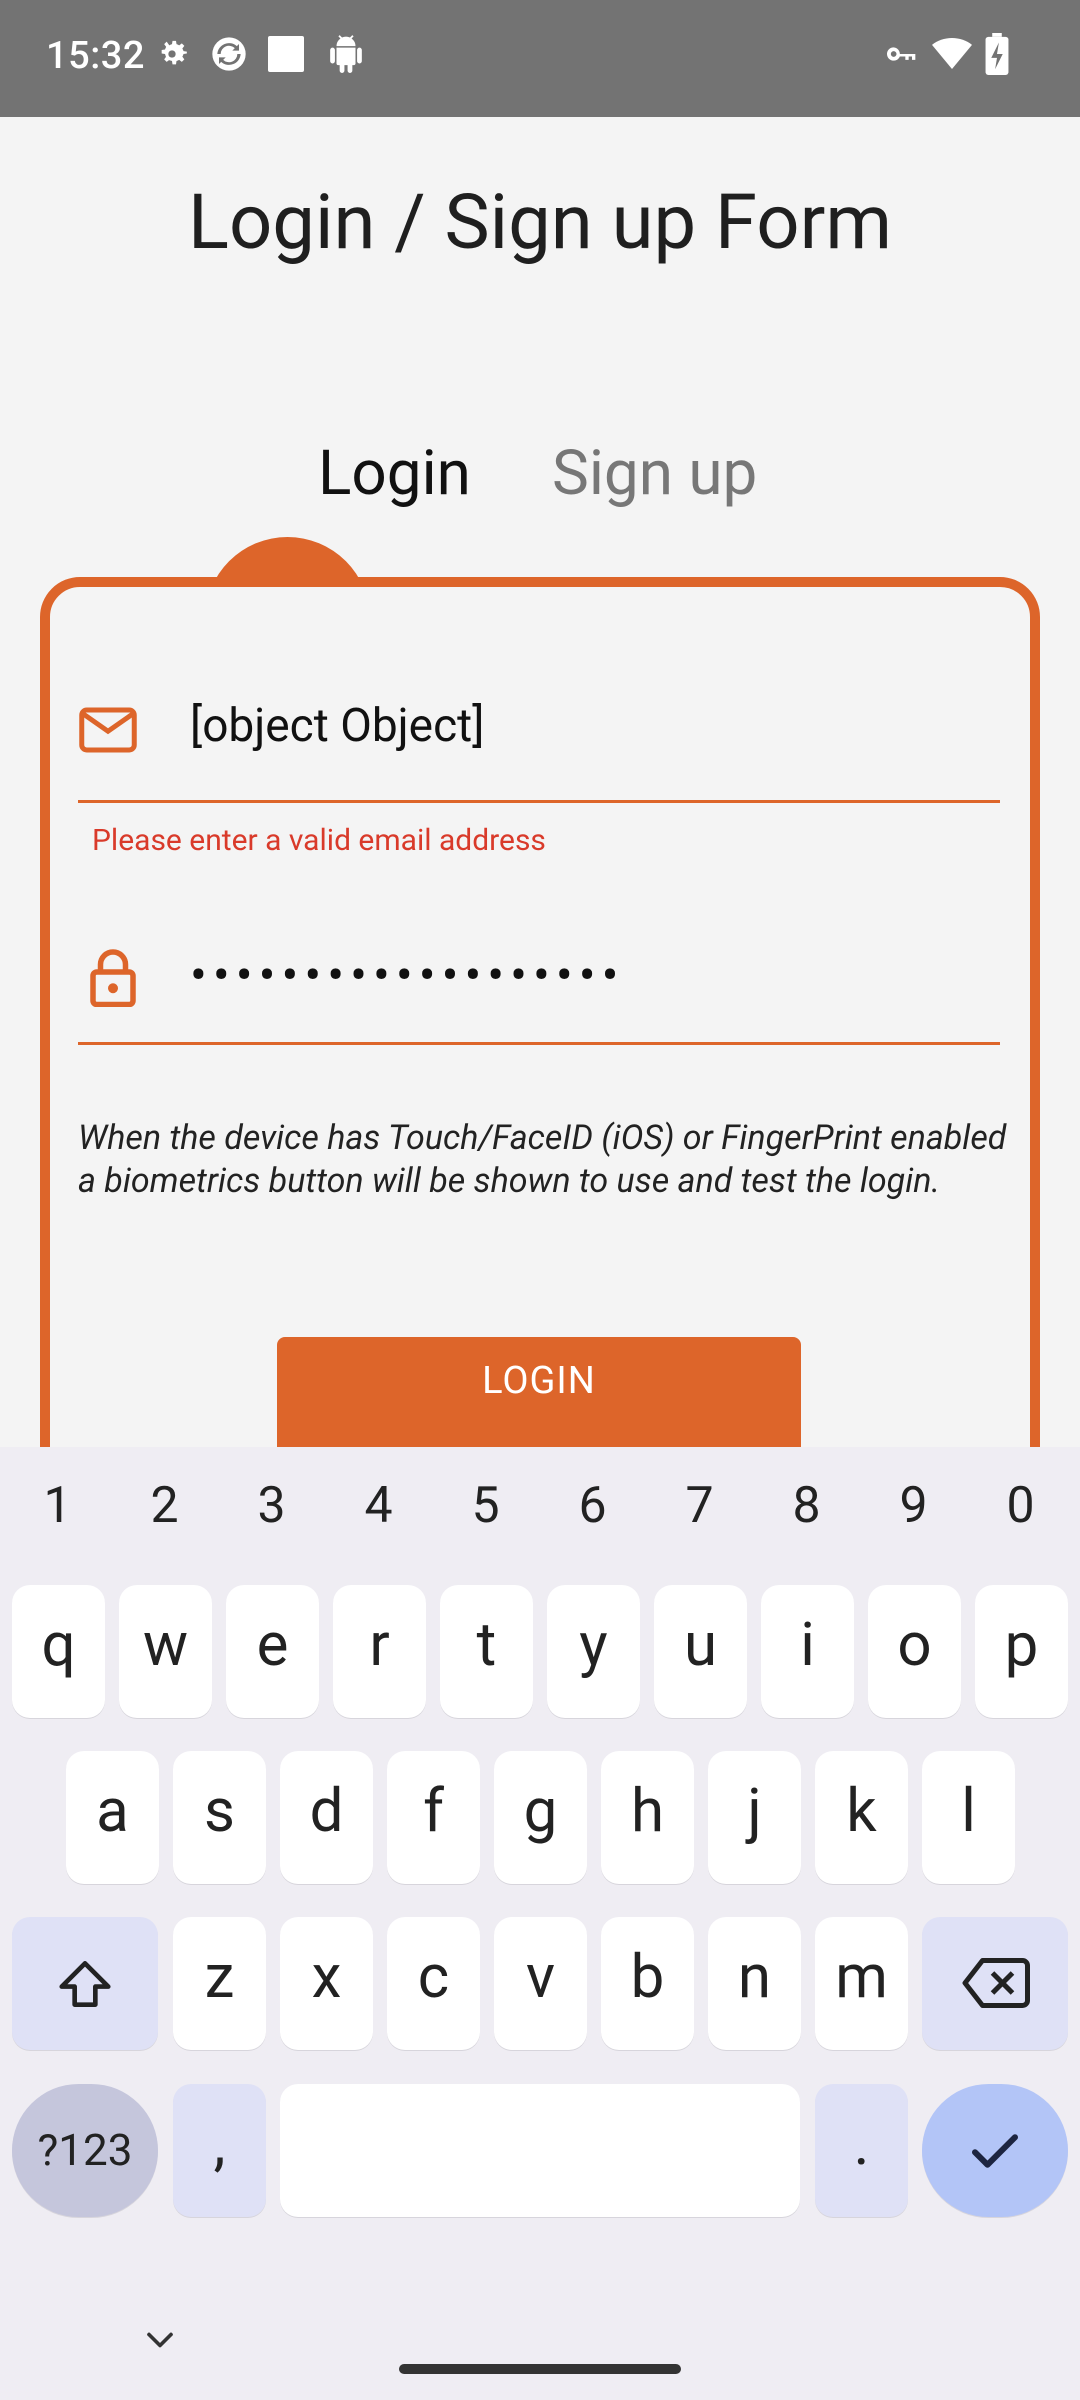 This screenshot has height=2400, width=1080. What do you see at coordinates (272, 1651) in the screenshot?
I see `key-e: e` at bounding box center [272, 1651].